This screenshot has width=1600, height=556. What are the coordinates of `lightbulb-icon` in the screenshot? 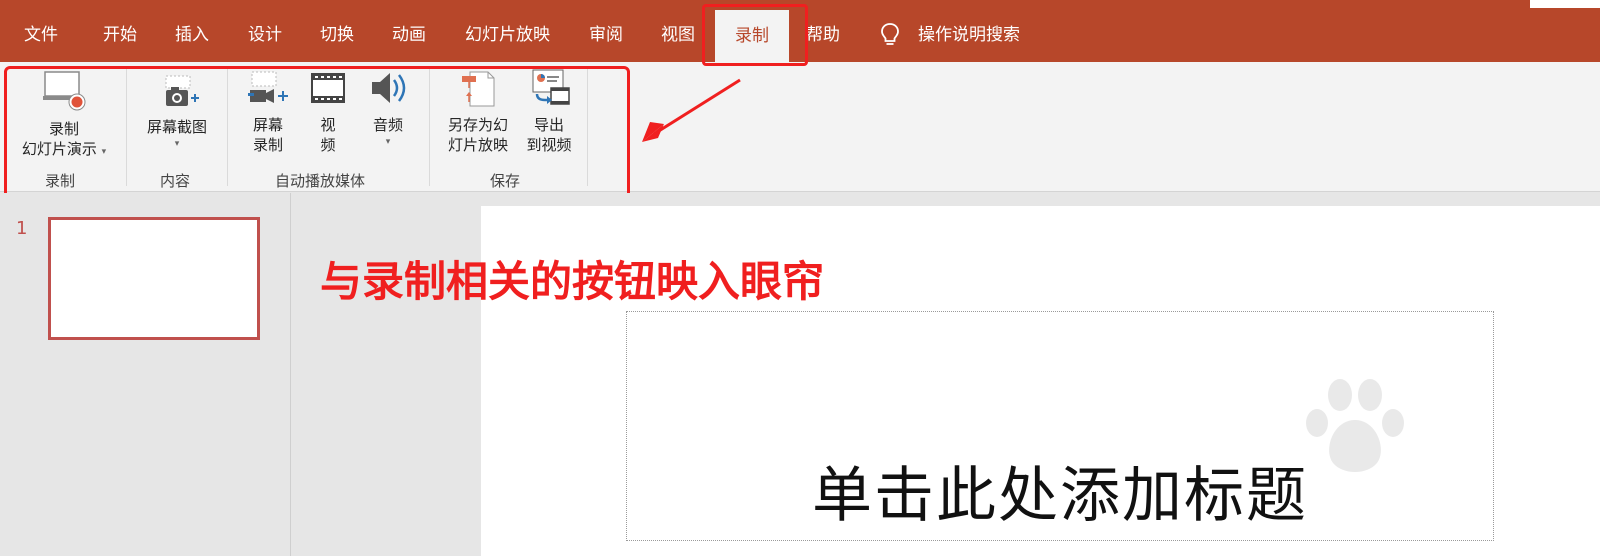 It's located at (890, 34).